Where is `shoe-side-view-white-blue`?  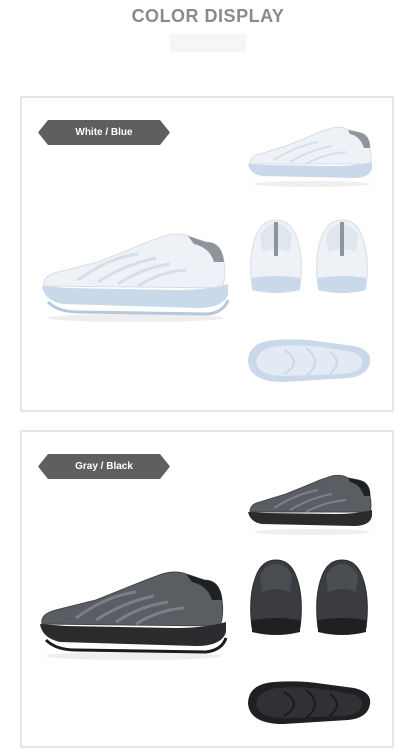
shoe-side-view-white-blue is located at coordinates (136, 276).